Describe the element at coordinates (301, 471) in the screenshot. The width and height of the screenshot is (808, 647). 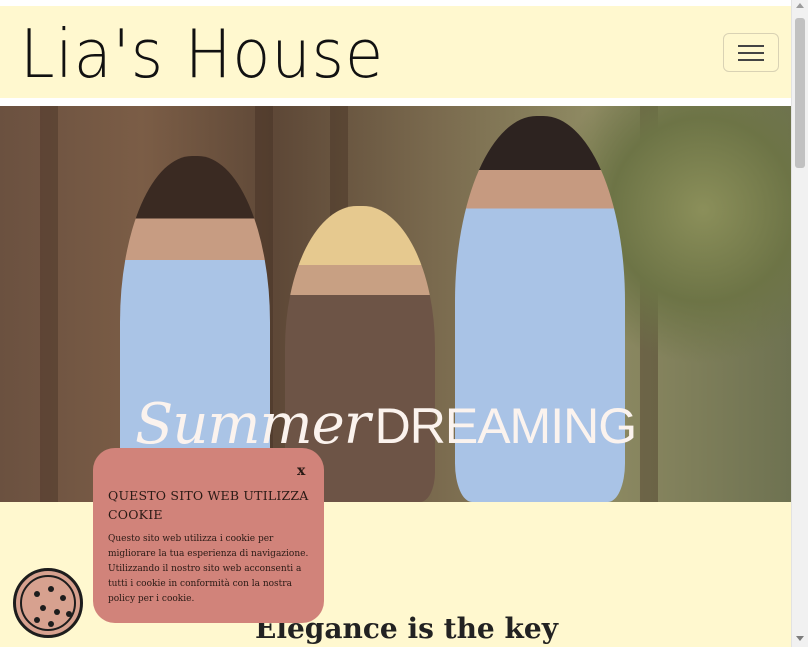
I see `cookie-close-button: x` at that location.